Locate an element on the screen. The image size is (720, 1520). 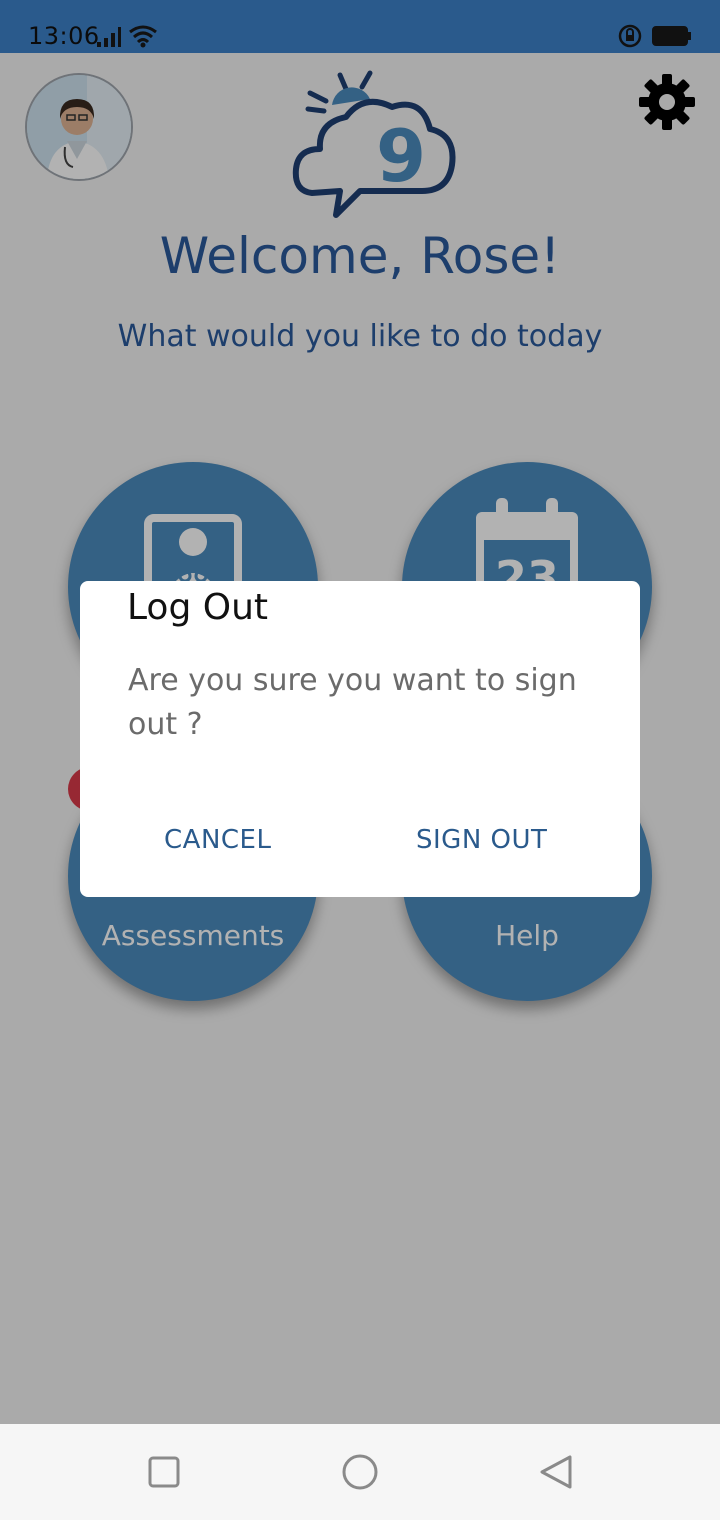
status-time: 13:06 is located at coordinates (64, 36).